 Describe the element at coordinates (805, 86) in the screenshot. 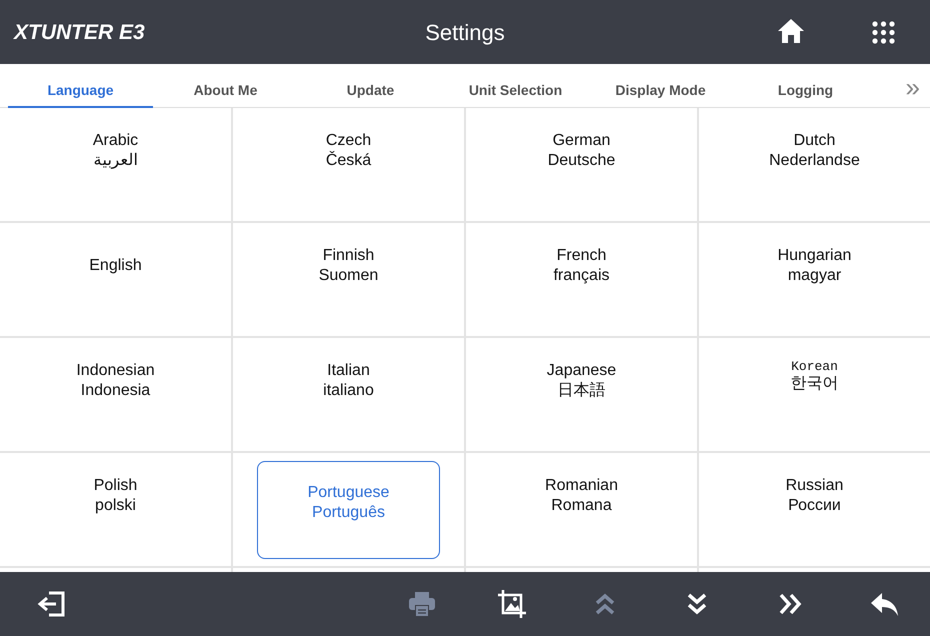

I see `tab: Logging` at that location.